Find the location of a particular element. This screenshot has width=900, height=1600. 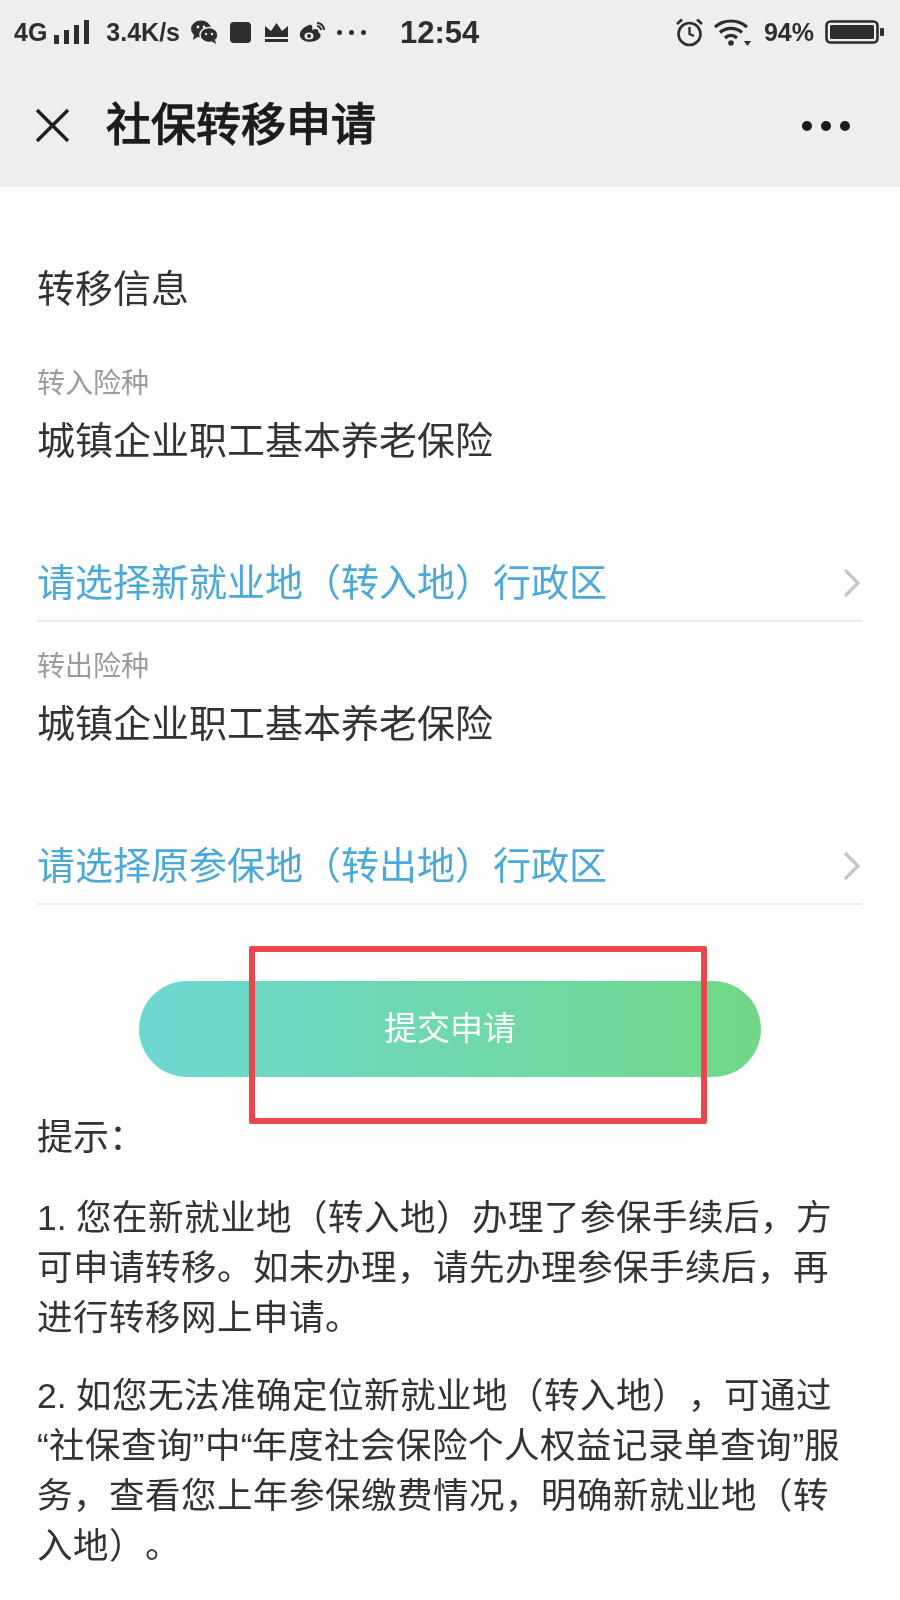

tip-paragraph: 1. 您在新就业地（转入地）办理了参保手续后，方可申请转移。如未办理，请先办理参保手续后，再进行转移网上申请。 is located at coordinates (435, 1268).